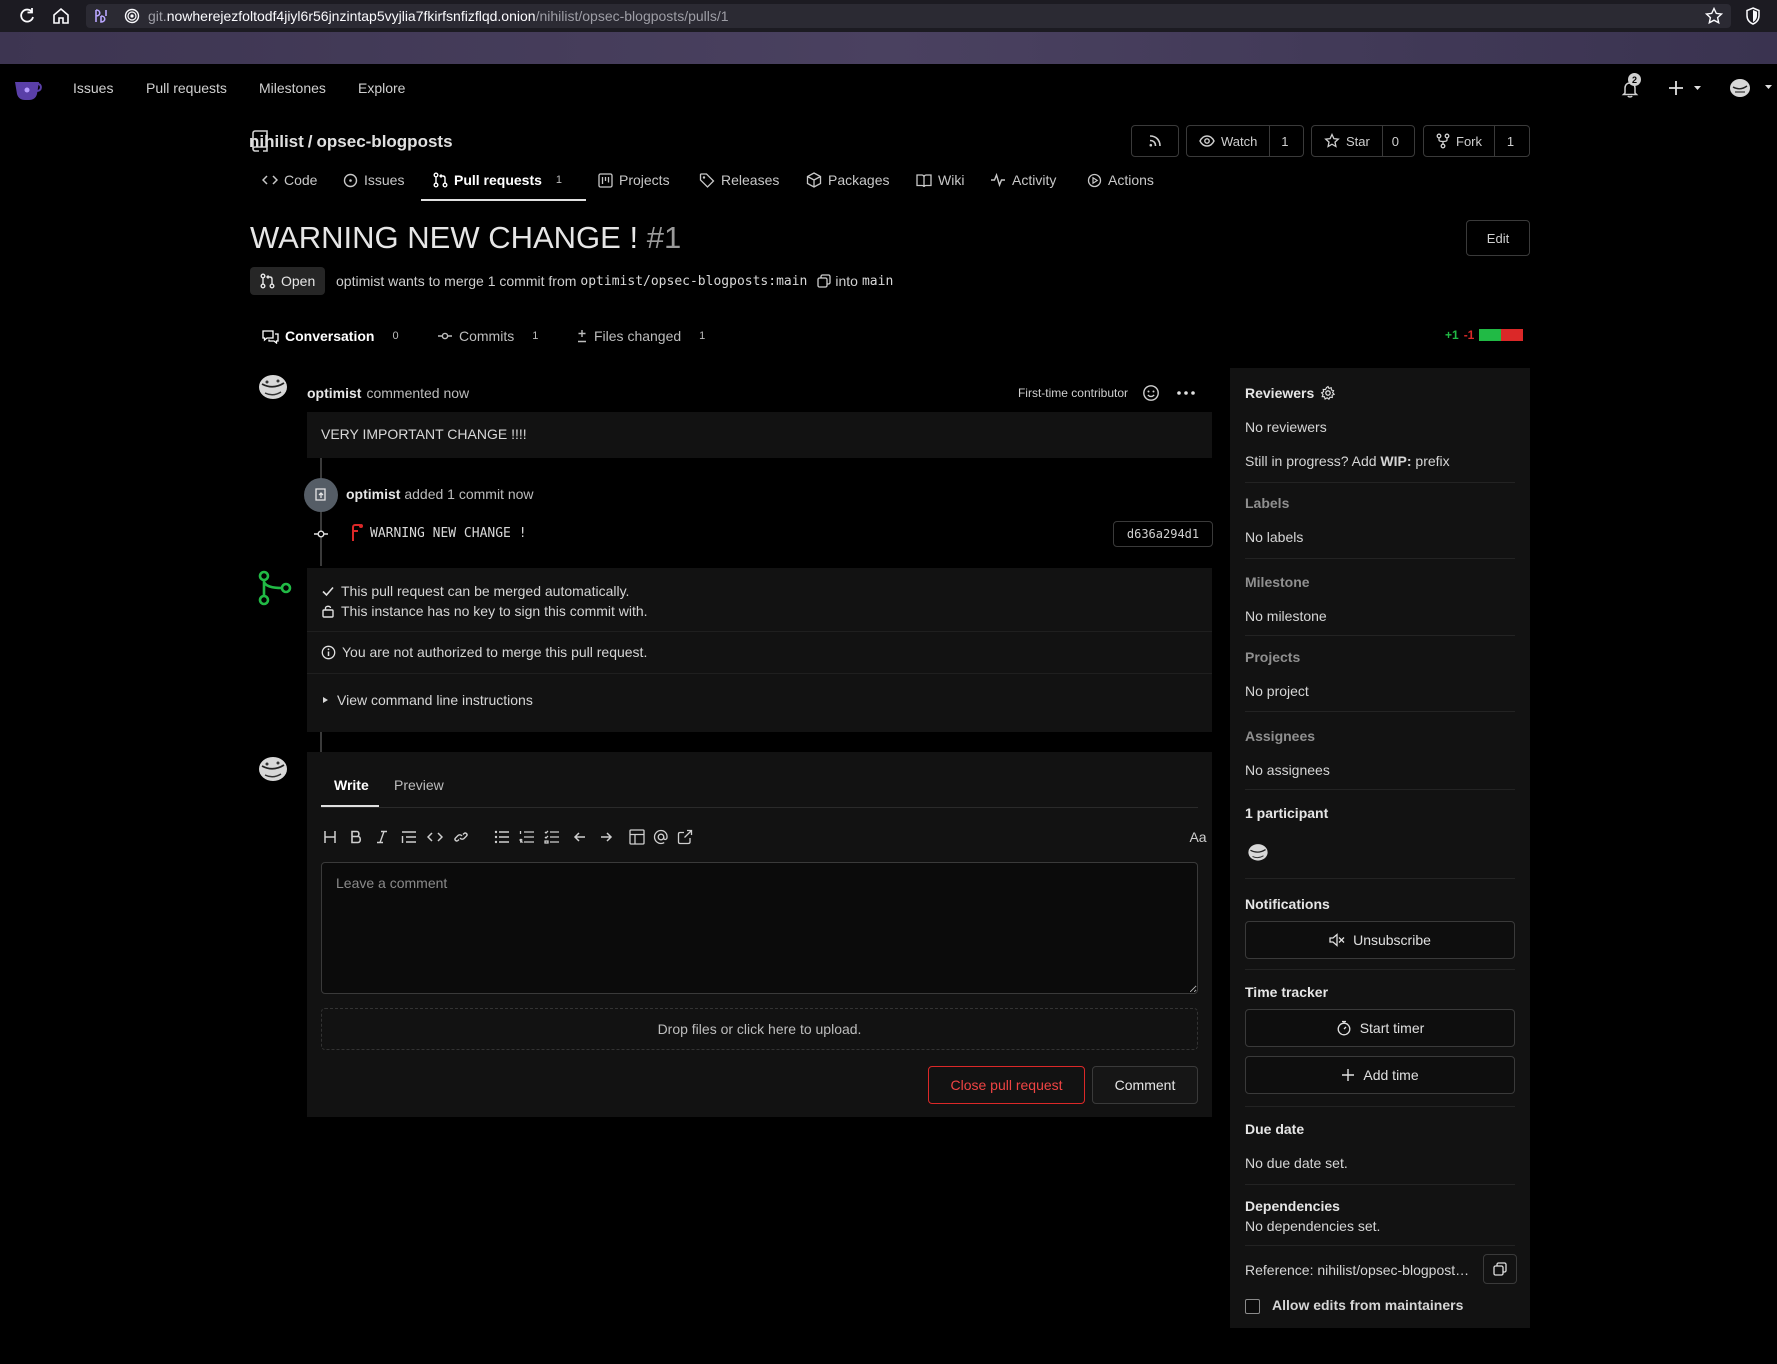 This screenshot has width=1777, height=1364. Describe the element at coordinates (1367, 1305) in the screenshot. I see `allow-edits-label: Allow edits from maintainers` at that location.